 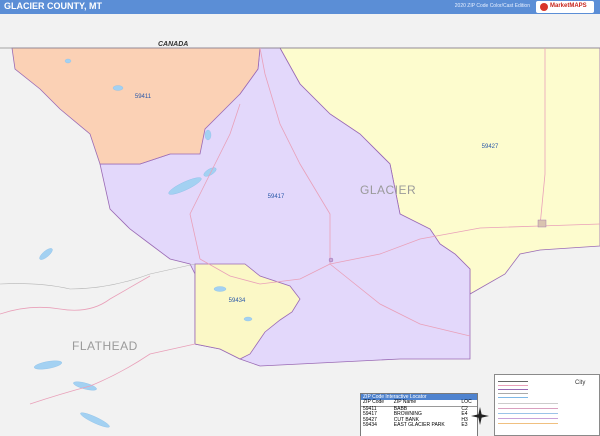 I want to click on legend-city-label: City, so click(x=580, y=383).